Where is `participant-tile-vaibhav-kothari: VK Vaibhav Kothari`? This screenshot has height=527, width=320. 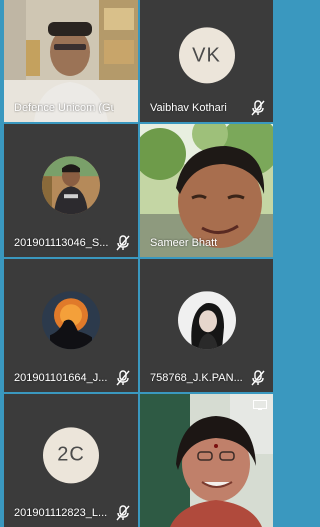
participant-tile-vaibhav-kothari: VK Vaibhav Kothari is located at coordinates (206, 61).